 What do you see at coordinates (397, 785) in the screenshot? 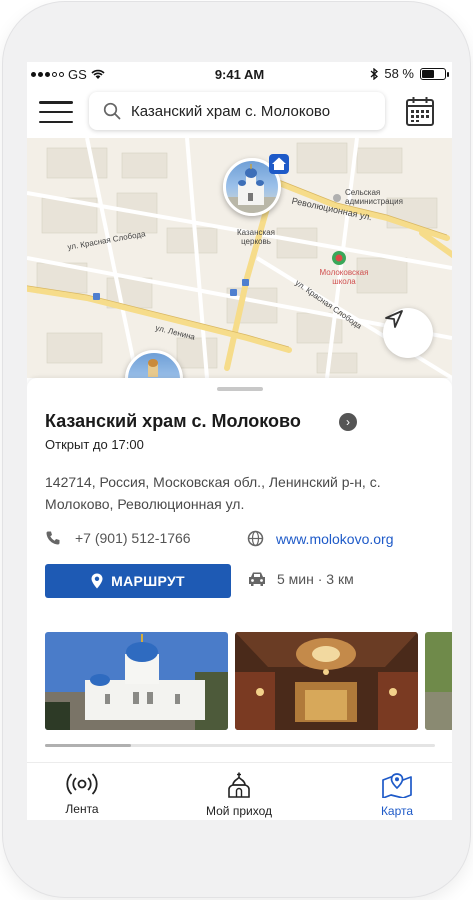
I see `map-pin-icon` at bounding box center [397, 785].